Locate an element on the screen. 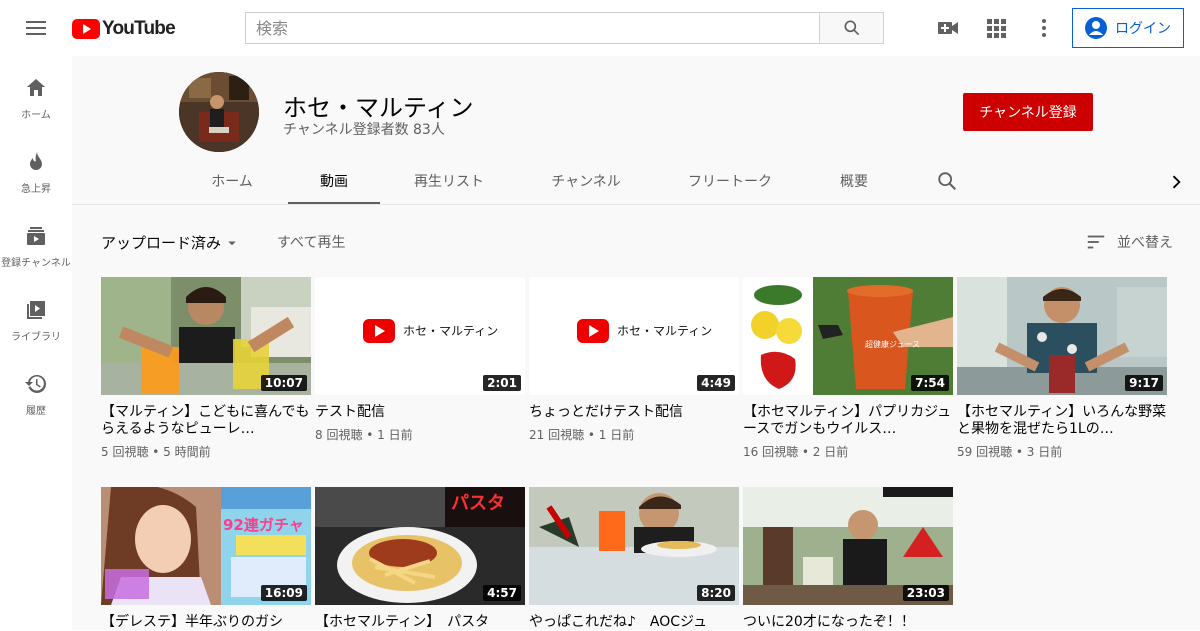 The image size is (1200, 631). sidebar-item-label: 急上昇 is located at coordinates (36, 189).